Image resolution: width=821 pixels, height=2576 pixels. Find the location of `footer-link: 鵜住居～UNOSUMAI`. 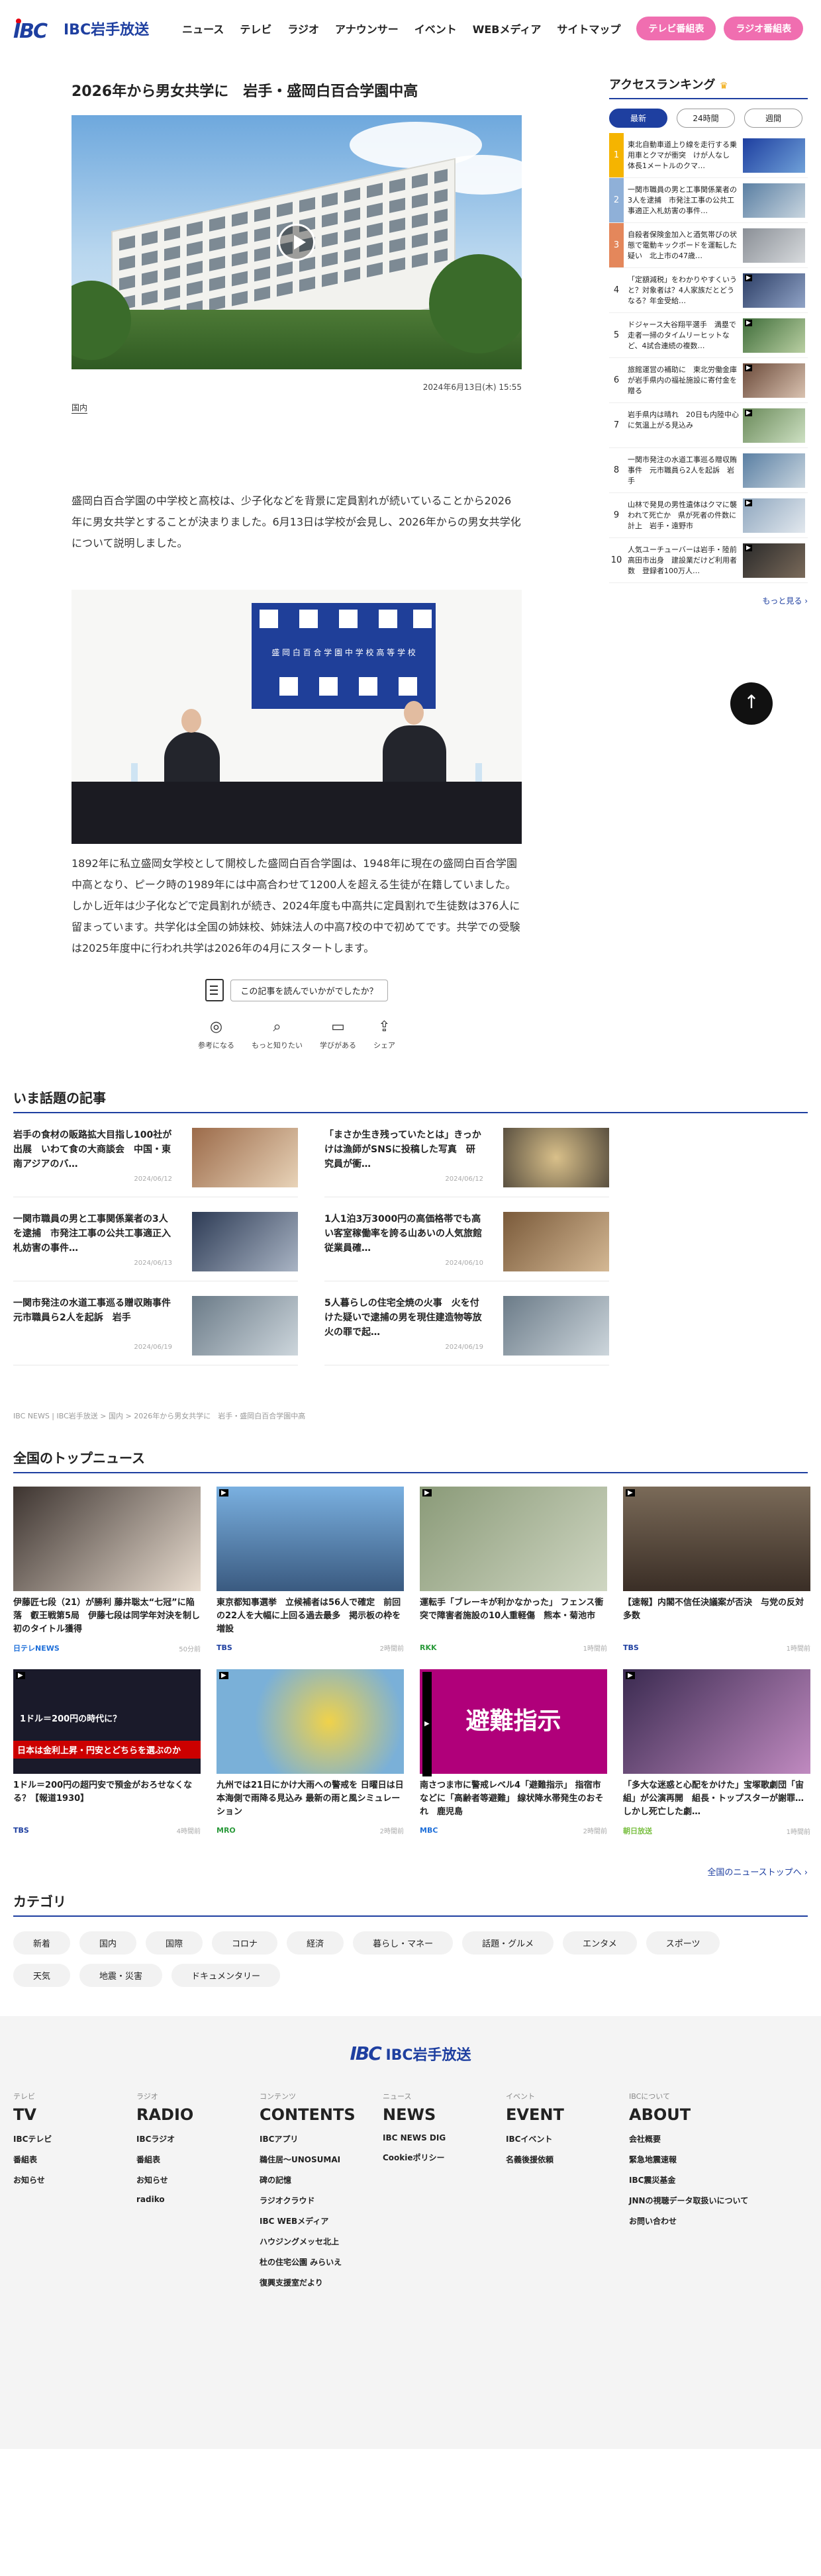

footer-link: 鵜住居～UNOSUMAI is located at coordinates (322, 2159).